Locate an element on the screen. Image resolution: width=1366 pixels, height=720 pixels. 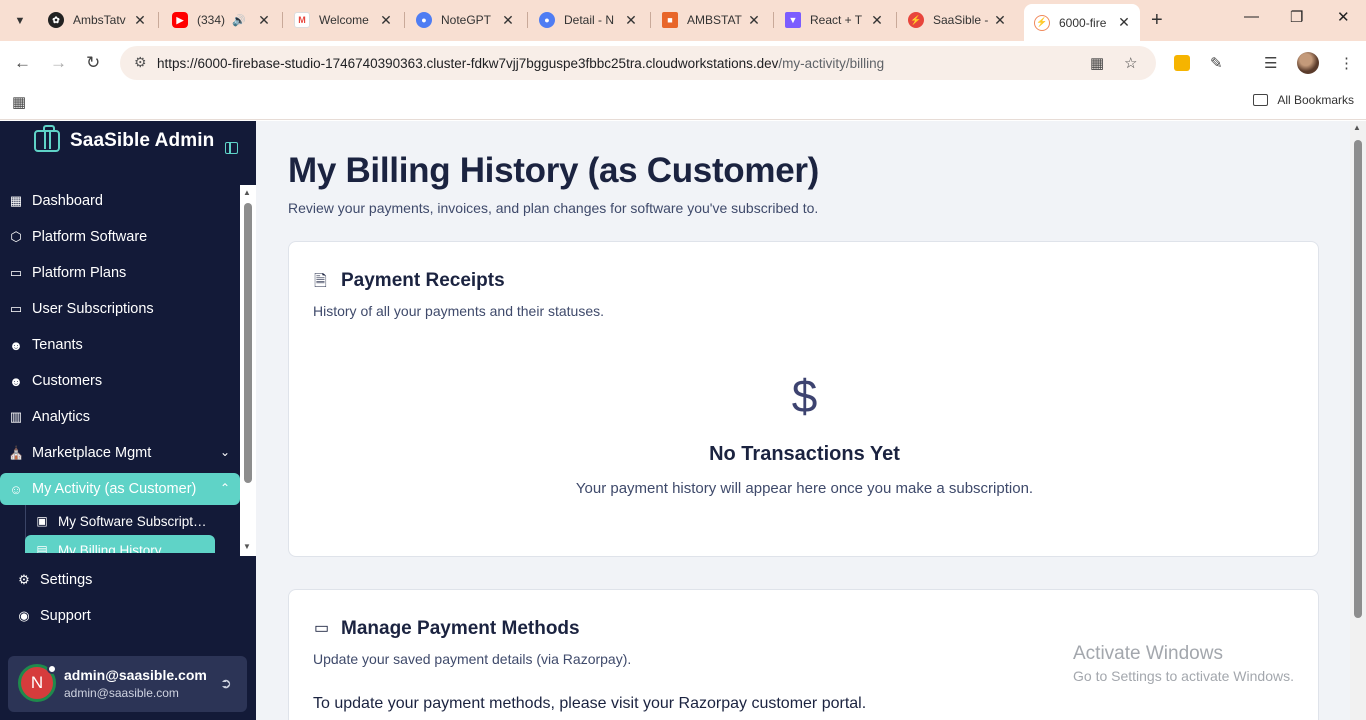
vite-icon: ▼ is located at coordinates (793, 20).